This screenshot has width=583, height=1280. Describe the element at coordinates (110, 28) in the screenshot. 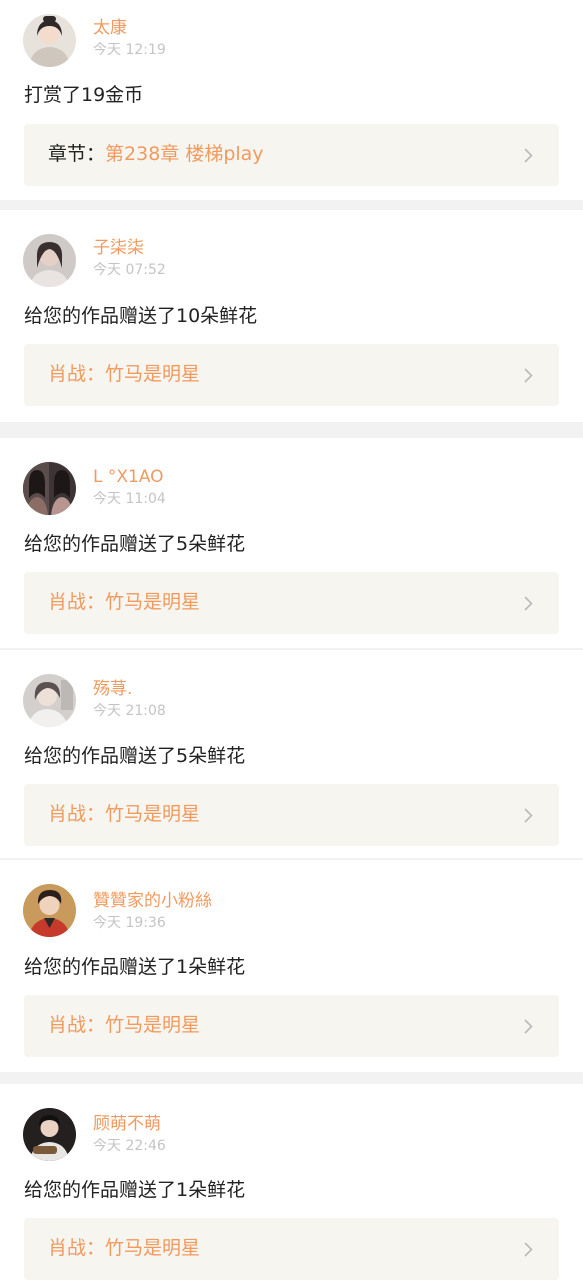

I see `user-name: 太康` at that location.